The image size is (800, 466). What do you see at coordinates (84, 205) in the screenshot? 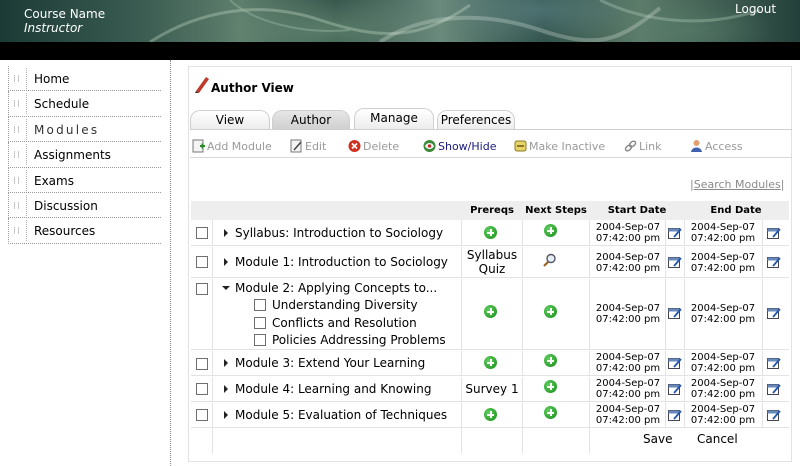
I see `sidebar-item-discussion: Discussion` at bounding box center [84, 205].